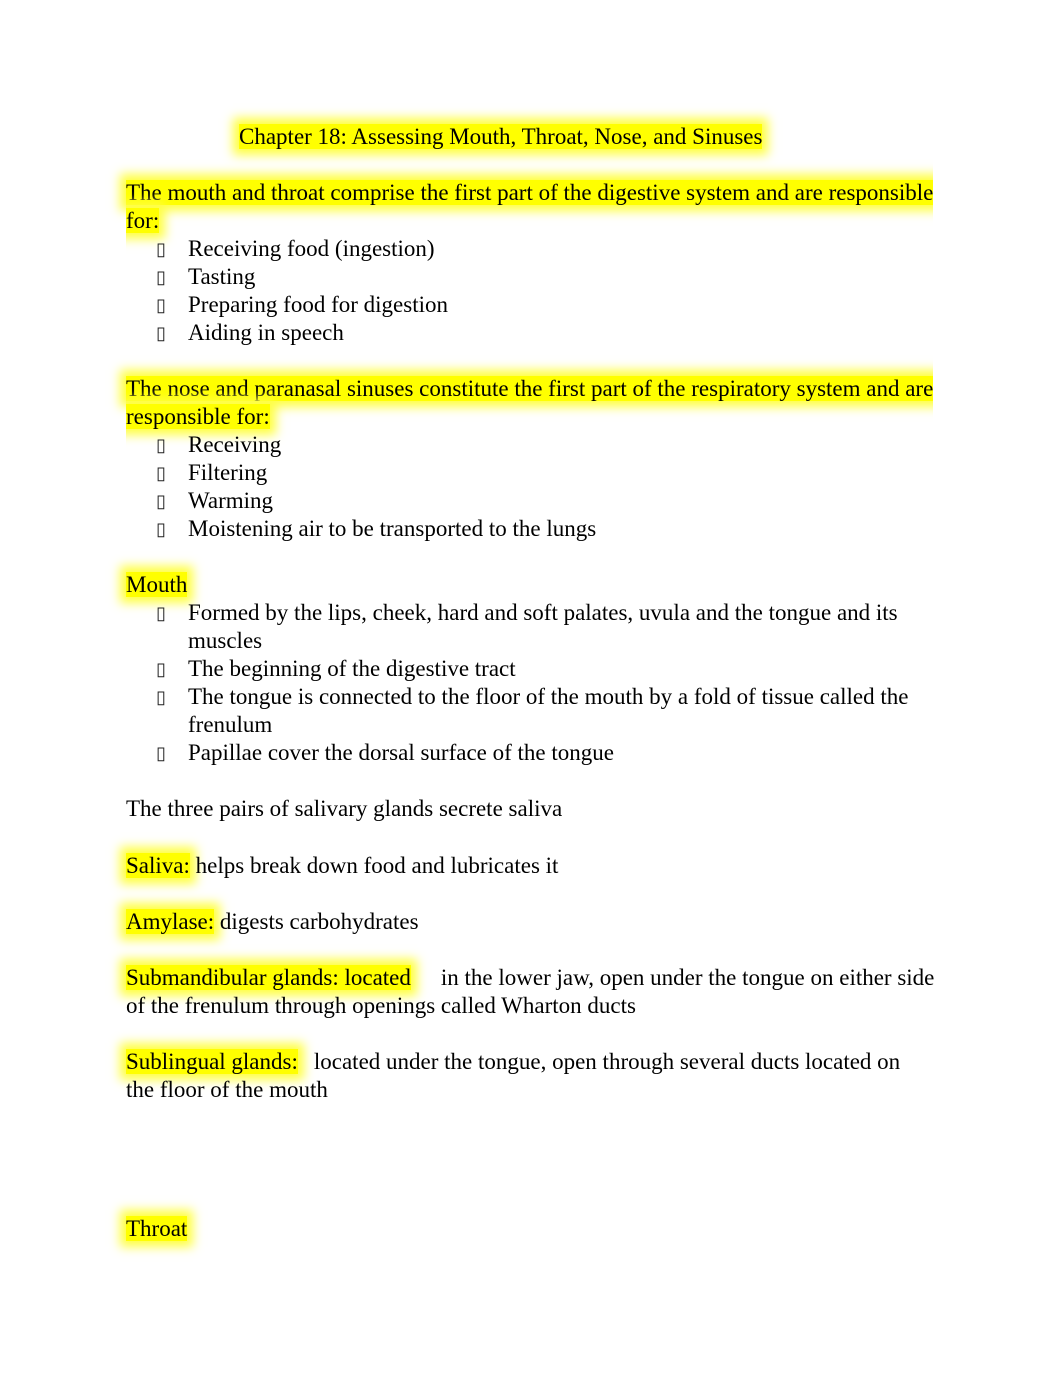 The width and height of the screenshot is (1062, 1377). Describe the element at coordinates (268, 977) in the screenshot. I see `definition-term: Submandibular glands: located` at that location.